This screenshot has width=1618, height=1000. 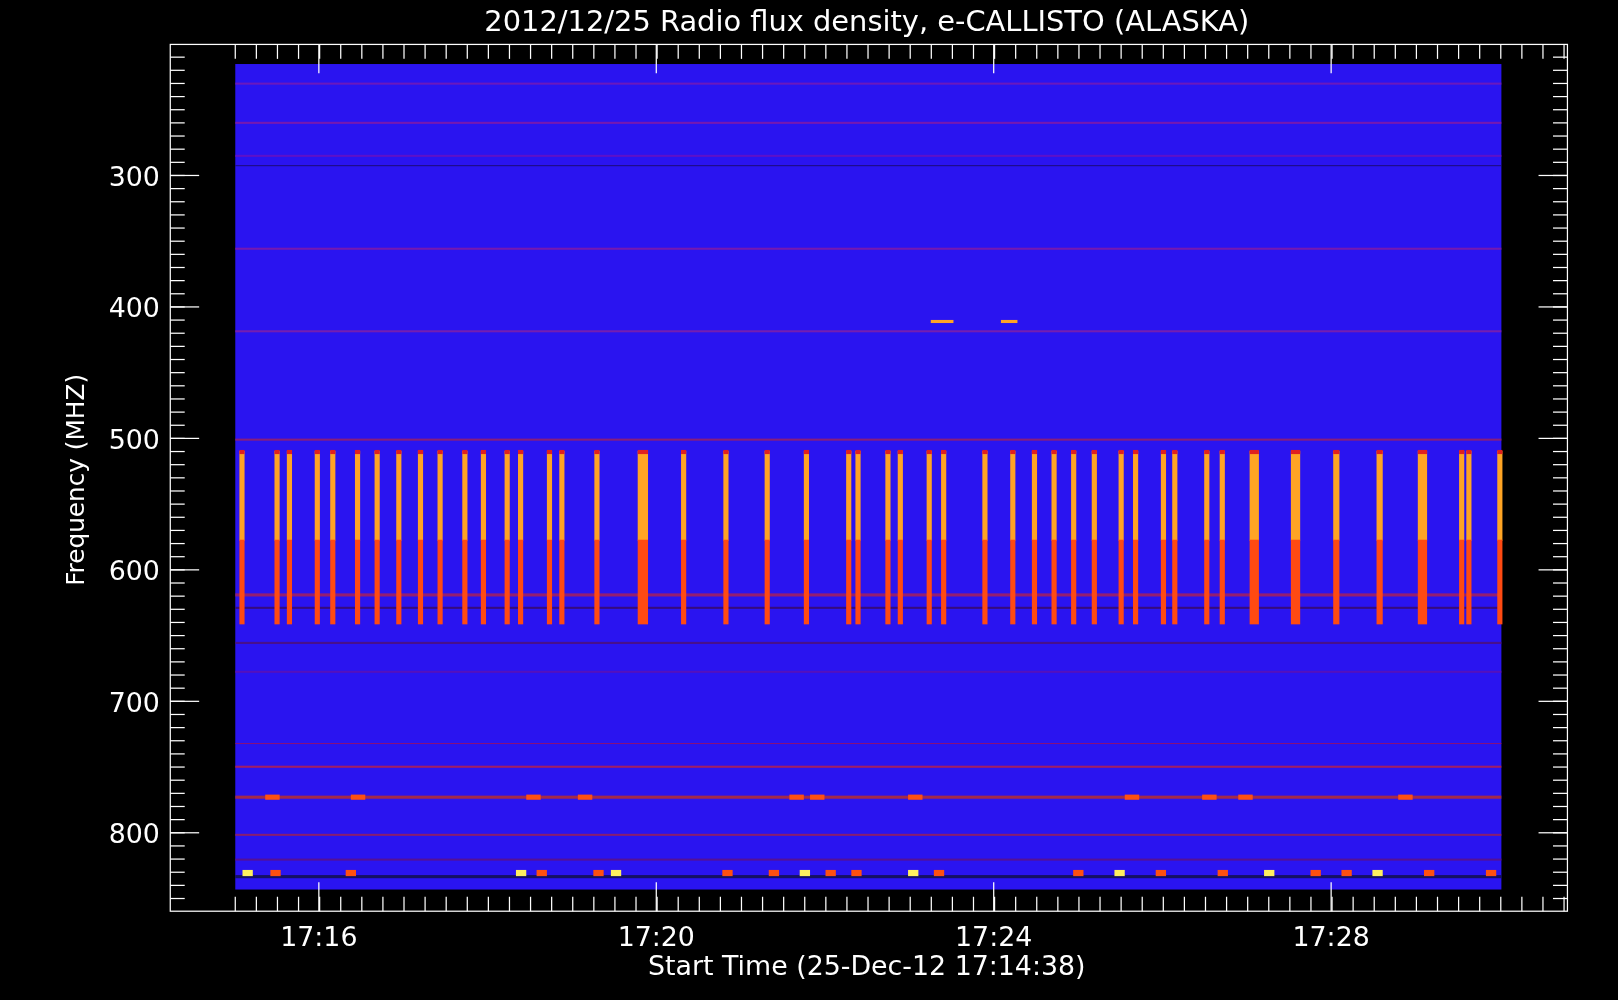 I want to click on y-tick-label: 500, so click(x=134, y=439).